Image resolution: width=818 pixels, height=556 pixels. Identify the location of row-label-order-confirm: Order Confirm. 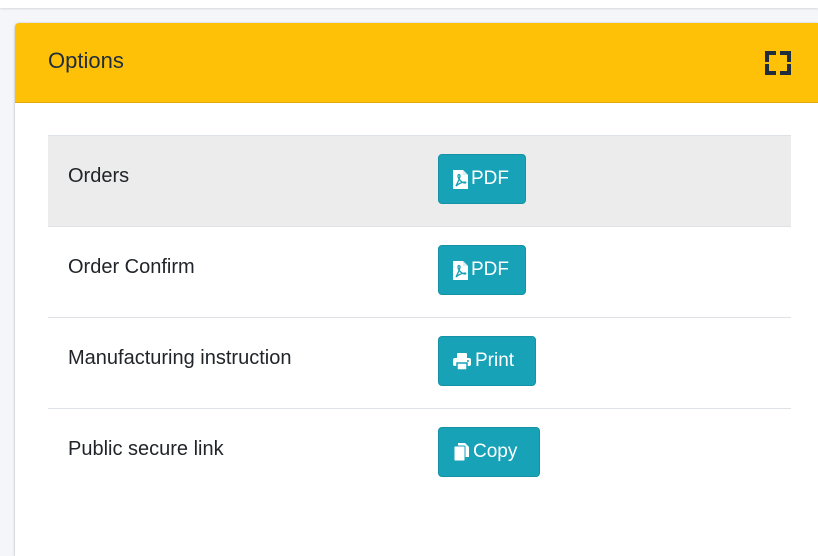
(131, 267).